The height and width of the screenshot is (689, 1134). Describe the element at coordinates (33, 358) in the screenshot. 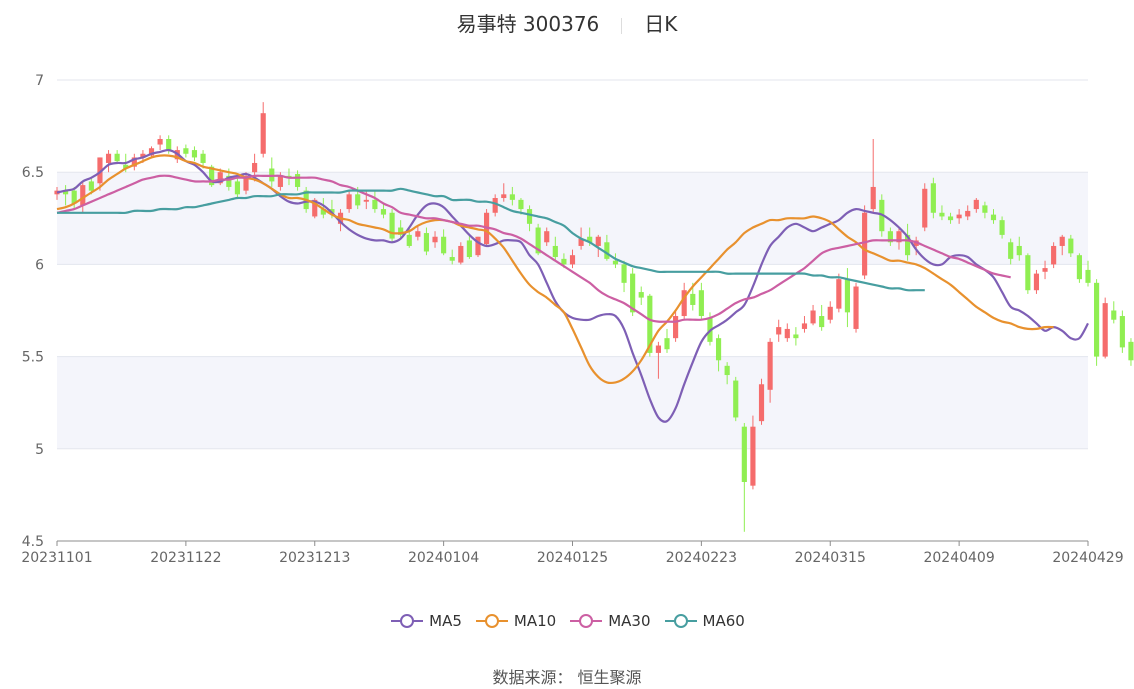

I see `y-tick-label: 5.5` at that location.